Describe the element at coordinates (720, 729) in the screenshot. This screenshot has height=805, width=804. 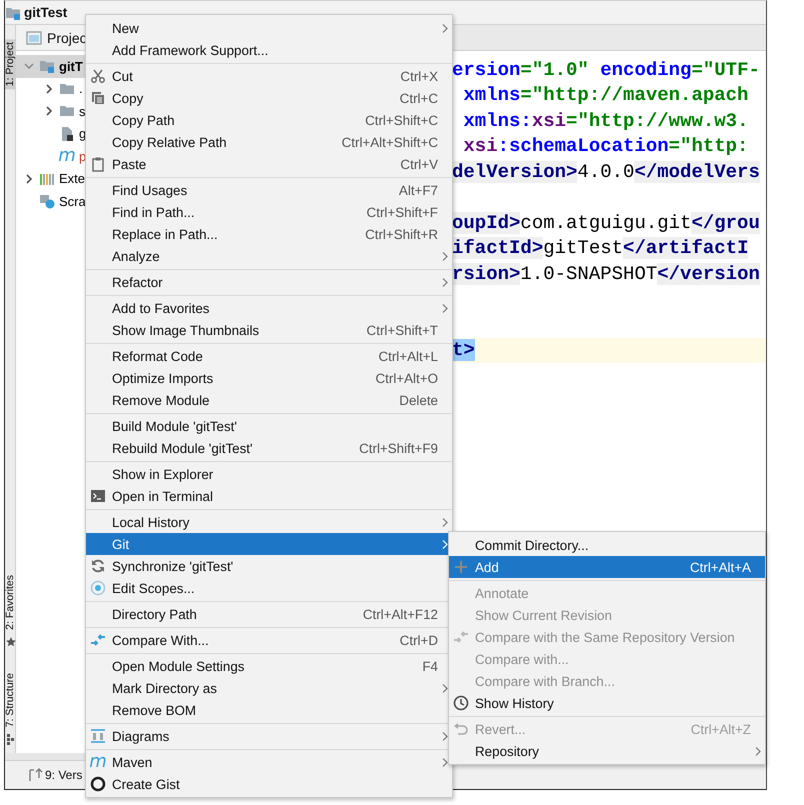
I see `shortcut-text: Ctrl+Alt+Z` at that location.